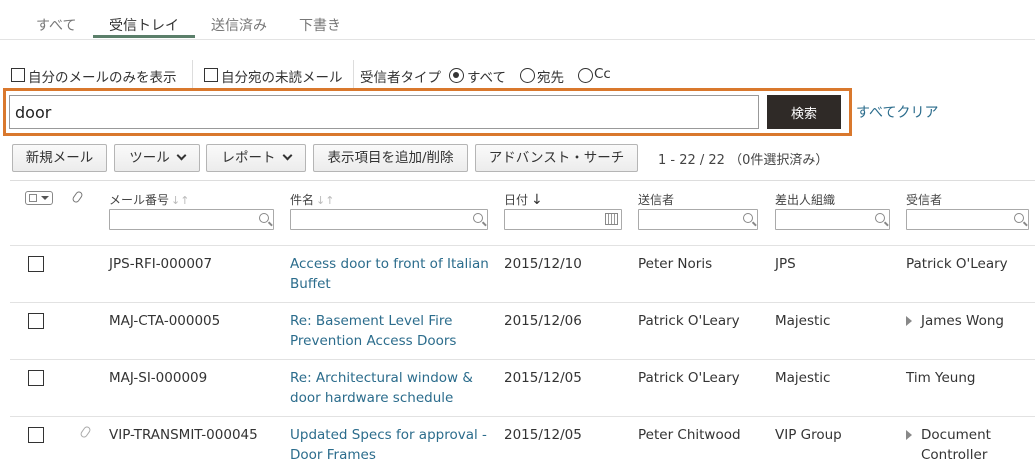 The width and height of the screenshot is (1035, 470). I want to click on columns-button: 表示項目を追加/削除, so click(390, 158).